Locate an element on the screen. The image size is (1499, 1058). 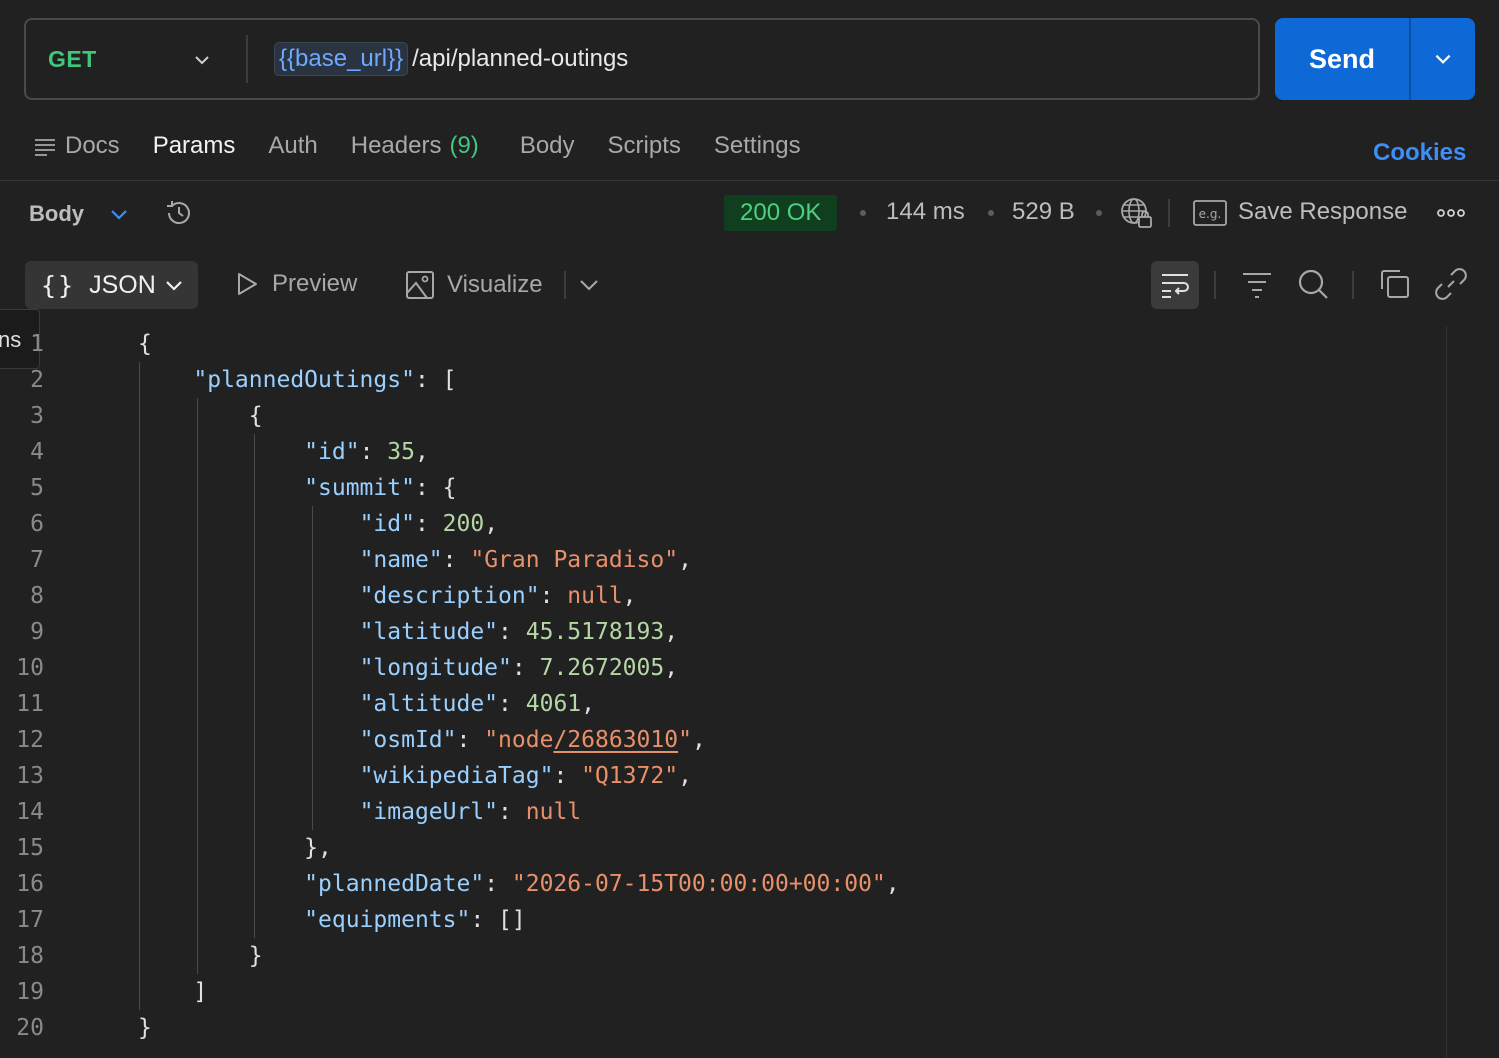
tab-auth: Auth is located at coordinates (292, 146).